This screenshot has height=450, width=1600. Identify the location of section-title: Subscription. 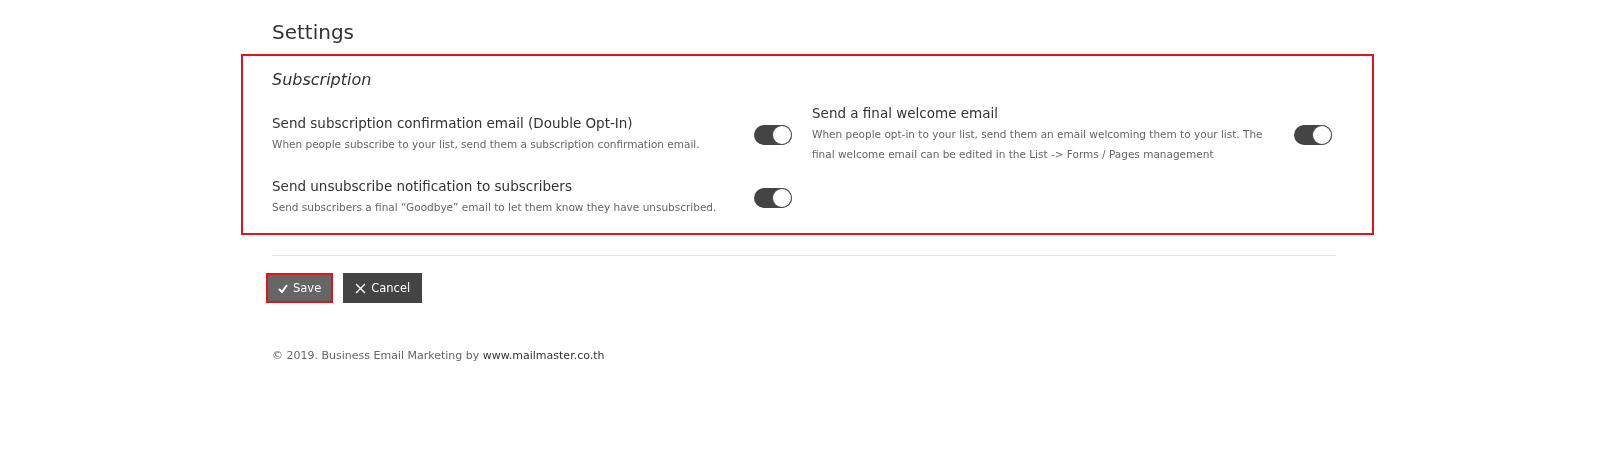
(322, 79).